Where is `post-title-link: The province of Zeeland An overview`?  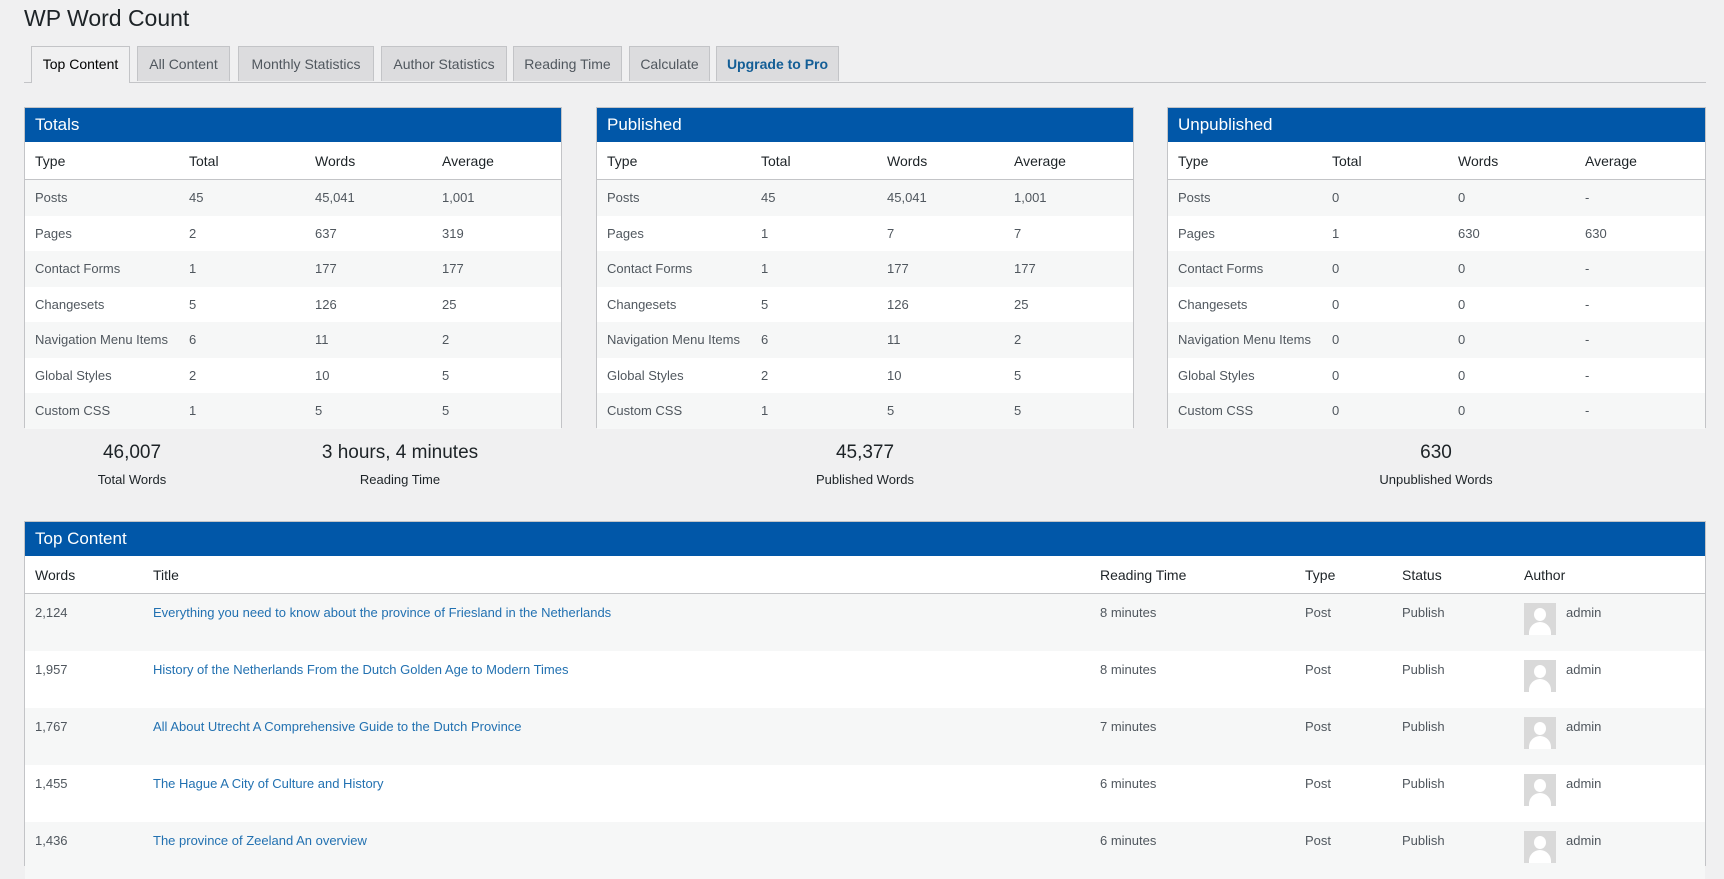
post-title-link: The province of Zeeland An overview is located at coordinates (260, 840).